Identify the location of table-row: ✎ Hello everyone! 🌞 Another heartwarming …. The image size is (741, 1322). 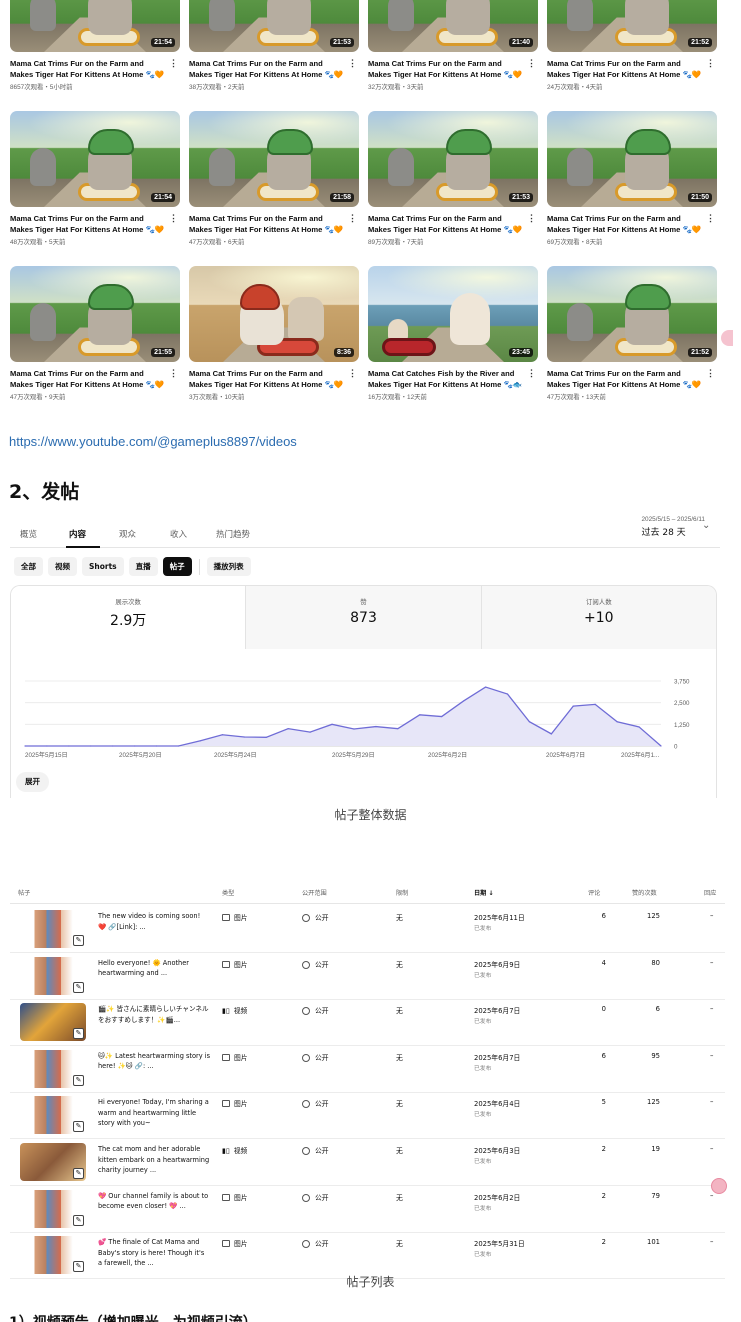
(367, 976).